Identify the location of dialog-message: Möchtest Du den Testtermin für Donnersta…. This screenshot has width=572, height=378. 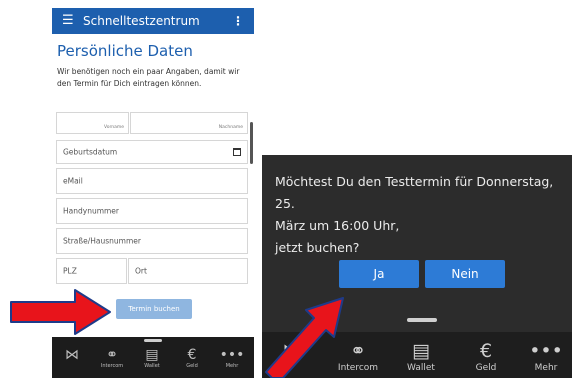
(420, 215).